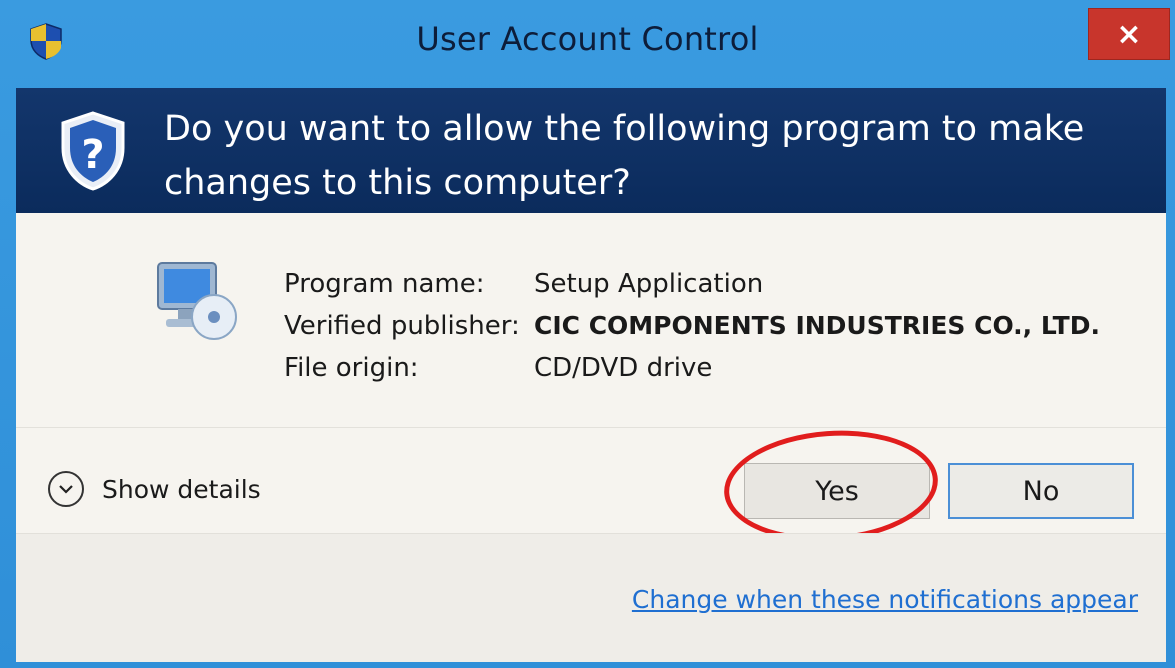 The image size is (1175, 668). I want to click on show-details-toggle: Show details, so click(154, 489).